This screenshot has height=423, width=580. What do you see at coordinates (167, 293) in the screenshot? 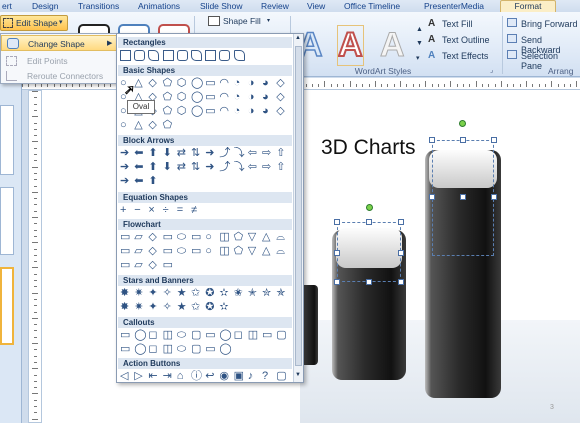
I see `shape-option: ✧` at bounding box center [167, 293].